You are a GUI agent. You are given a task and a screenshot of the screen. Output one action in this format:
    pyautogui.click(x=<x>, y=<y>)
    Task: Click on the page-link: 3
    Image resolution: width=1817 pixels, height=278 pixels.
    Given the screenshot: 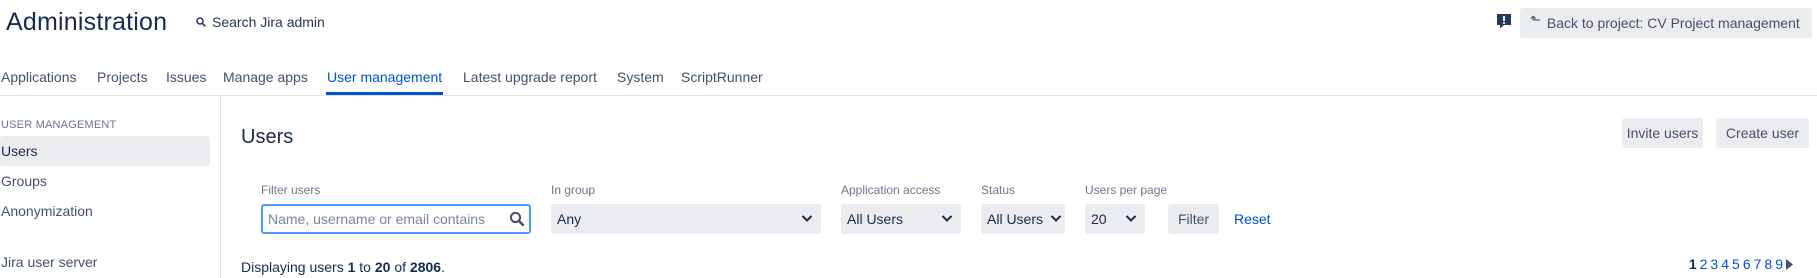 What is the action you would take?
    pyautogui.click(x=1714, y=264)
    